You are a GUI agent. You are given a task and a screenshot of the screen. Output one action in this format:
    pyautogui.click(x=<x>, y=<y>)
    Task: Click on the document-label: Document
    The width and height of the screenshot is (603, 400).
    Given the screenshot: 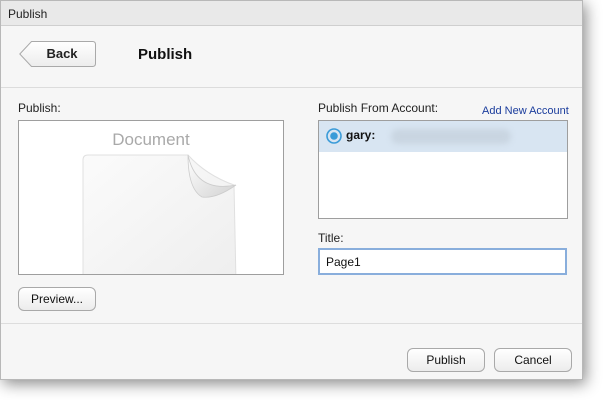 What is the action you would take?
    pyautogui.click(x=151, y=139)
    